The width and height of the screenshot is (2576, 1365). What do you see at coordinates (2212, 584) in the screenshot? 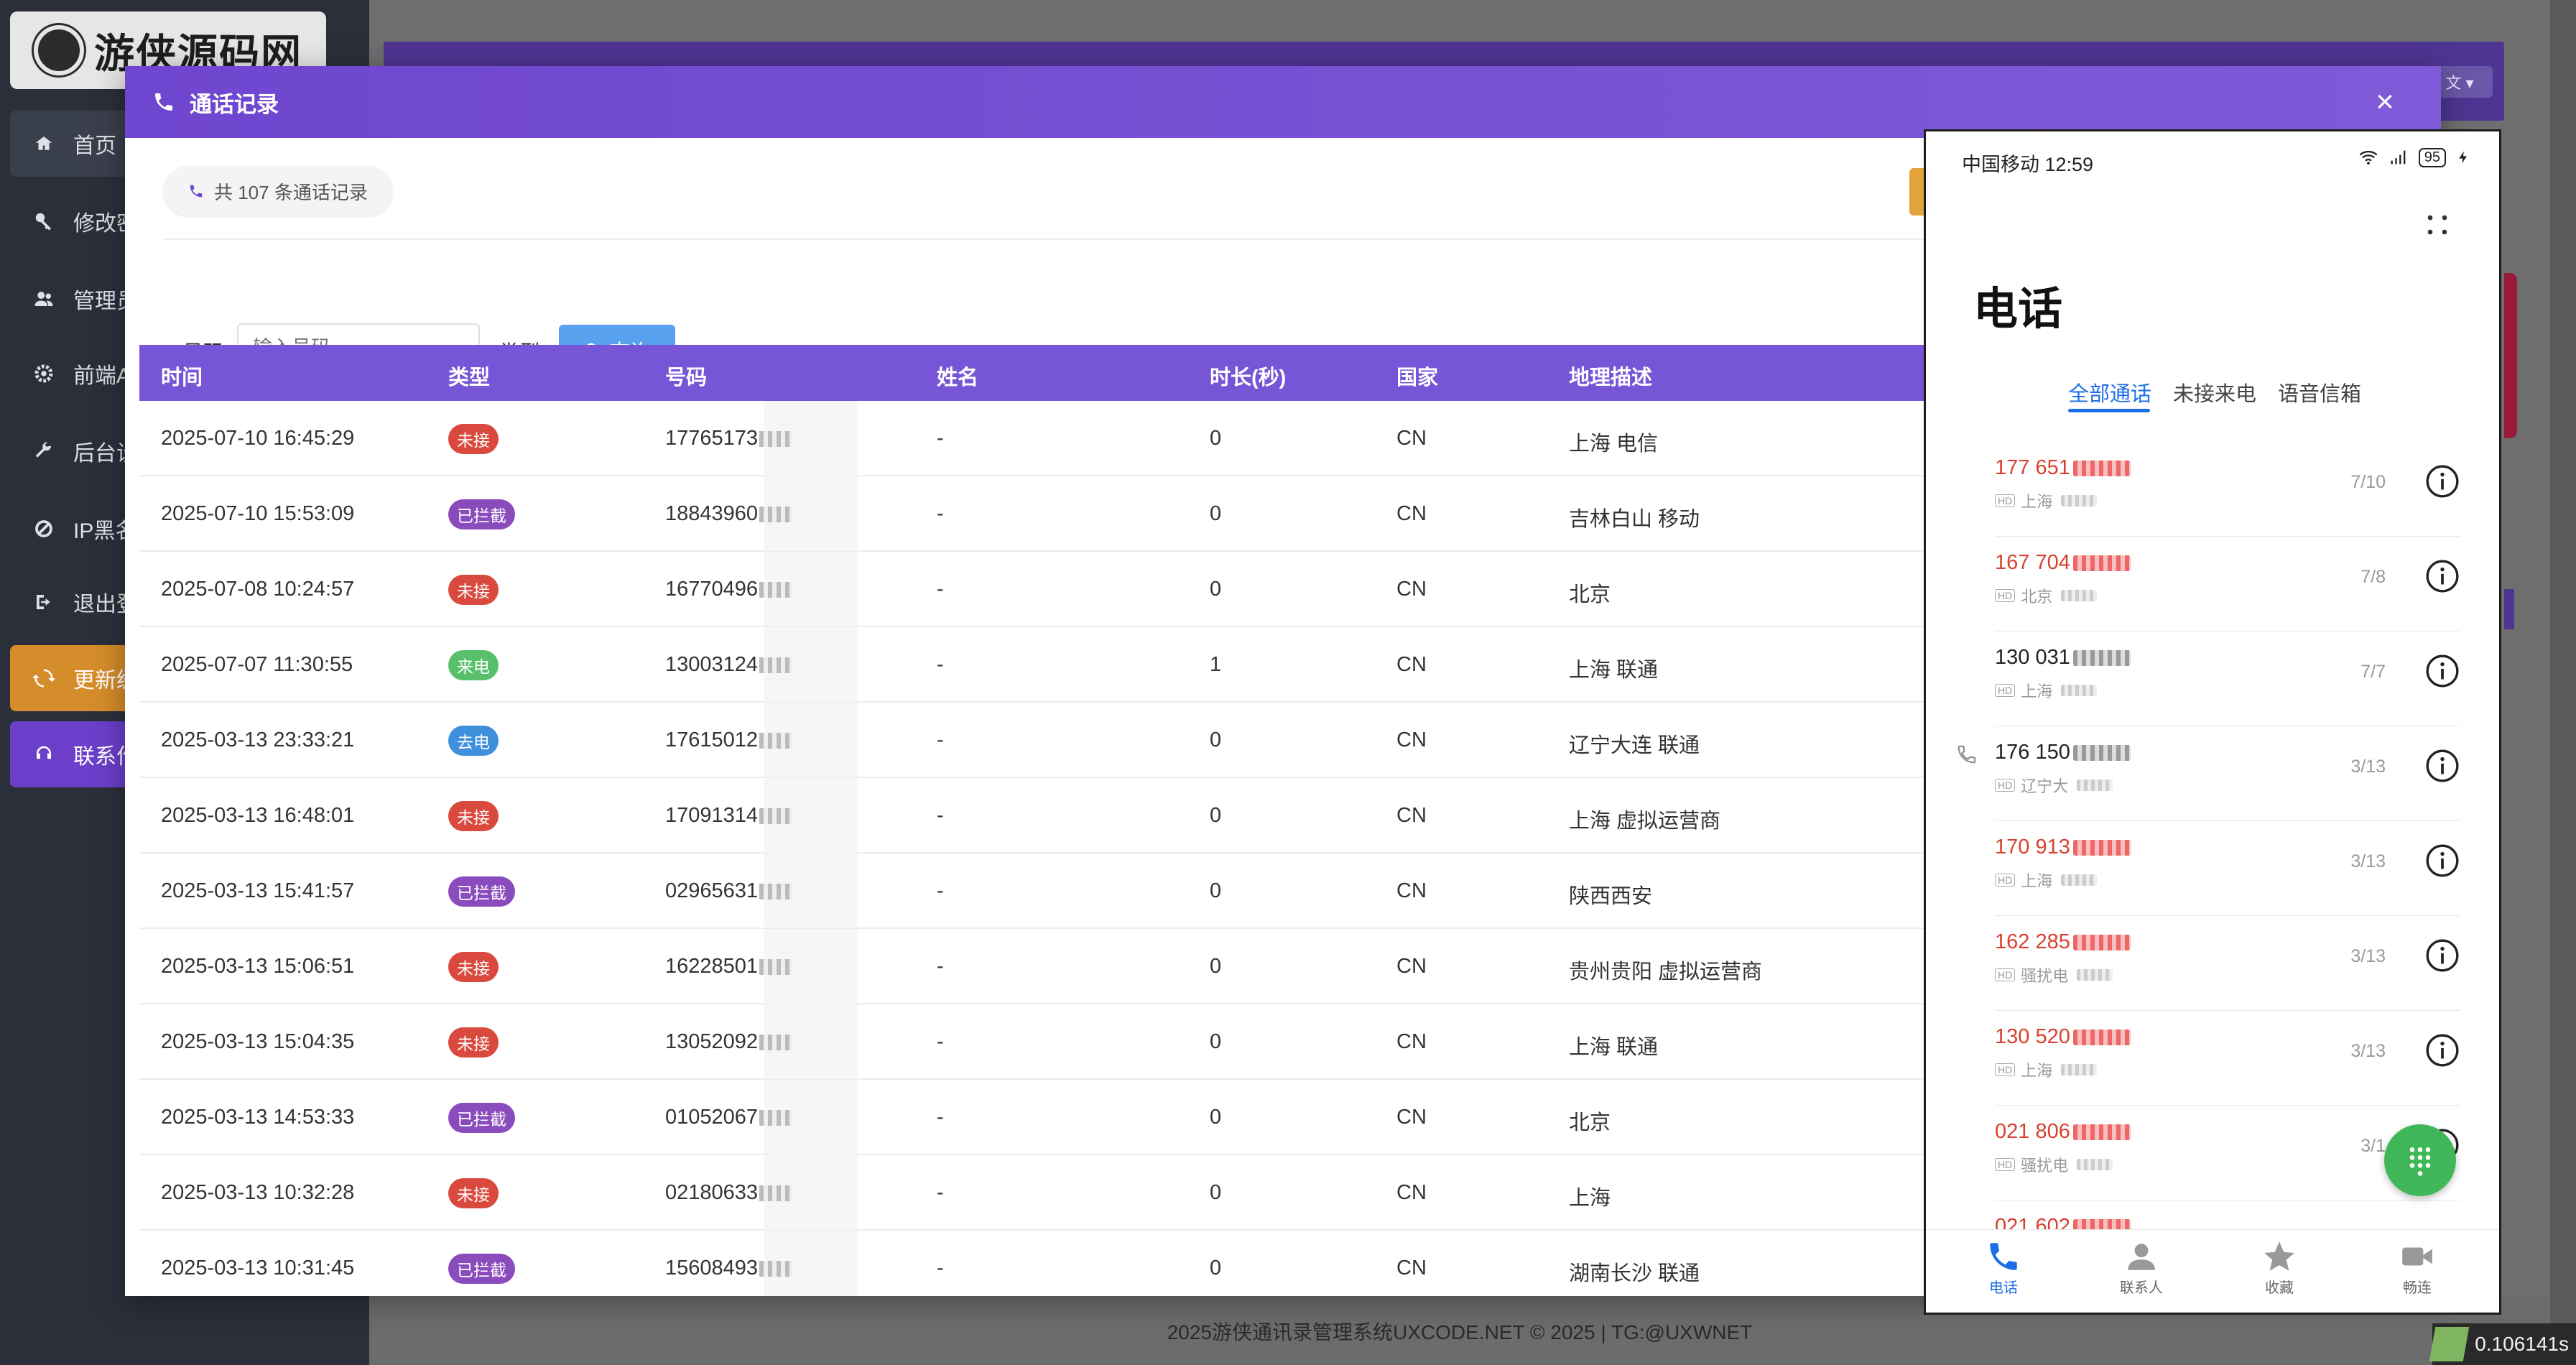
I see `call-log-item: 167 704 HD 北京 7/8` at bounding box center [2212, 584].